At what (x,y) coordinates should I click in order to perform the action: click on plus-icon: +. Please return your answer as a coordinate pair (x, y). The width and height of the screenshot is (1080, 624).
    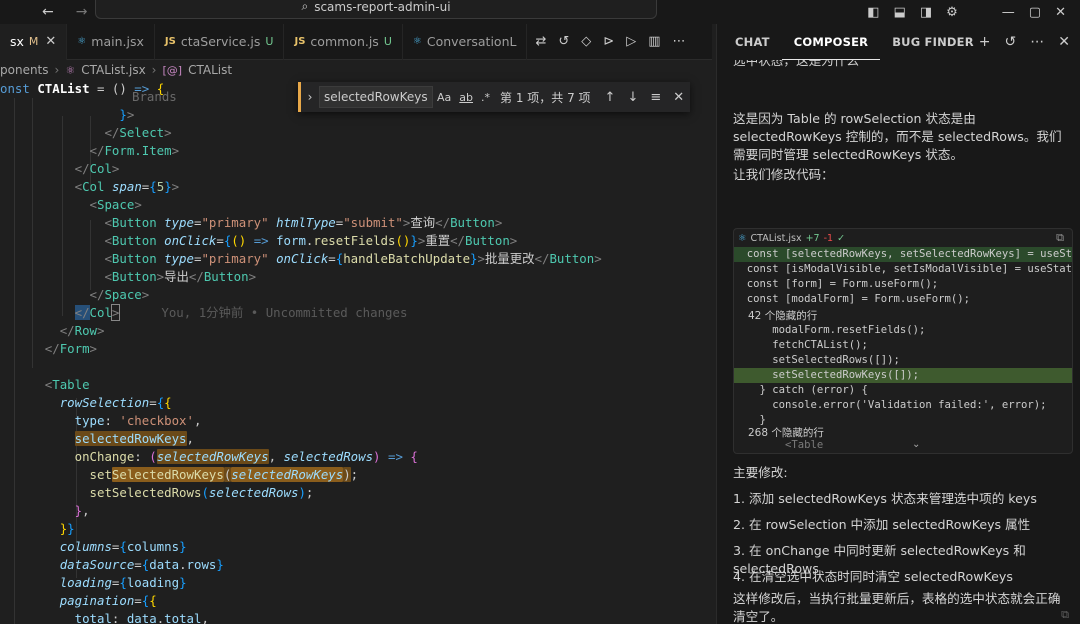
    Looking at the image, I should click on (985, 42).